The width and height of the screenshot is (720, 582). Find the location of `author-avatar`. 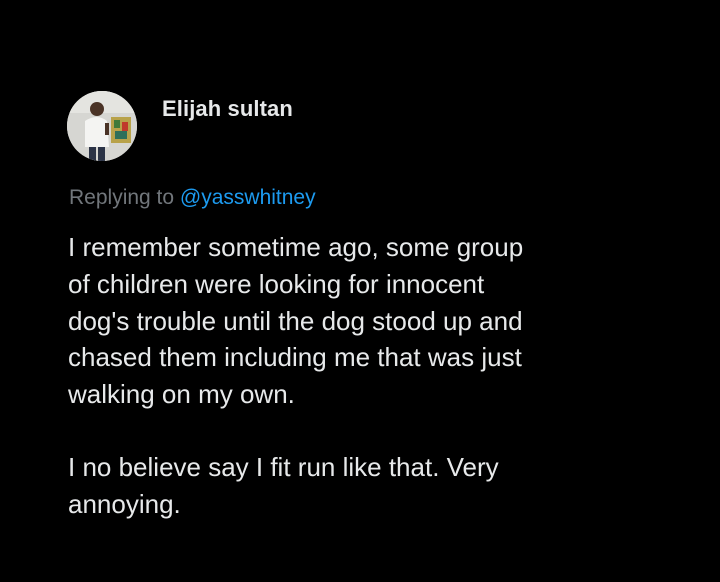

author-avatar is located at coordinates (102, 126).